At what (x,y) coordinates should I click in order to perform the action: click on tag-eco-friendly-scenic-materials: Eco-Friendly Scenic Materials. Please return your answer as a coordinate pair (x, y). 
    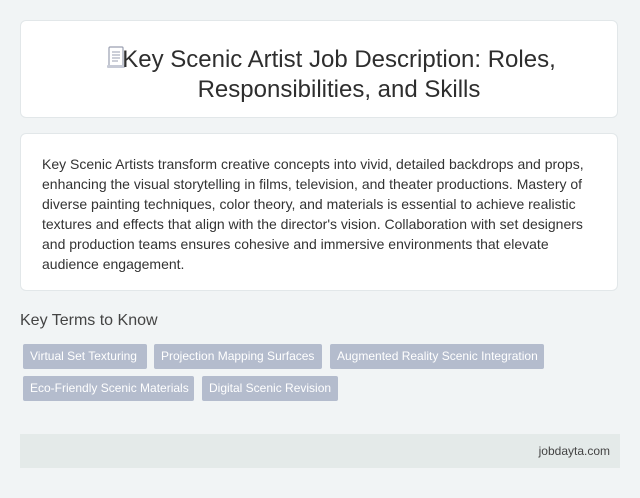
    Looking at the image, I should click on (108, 388).